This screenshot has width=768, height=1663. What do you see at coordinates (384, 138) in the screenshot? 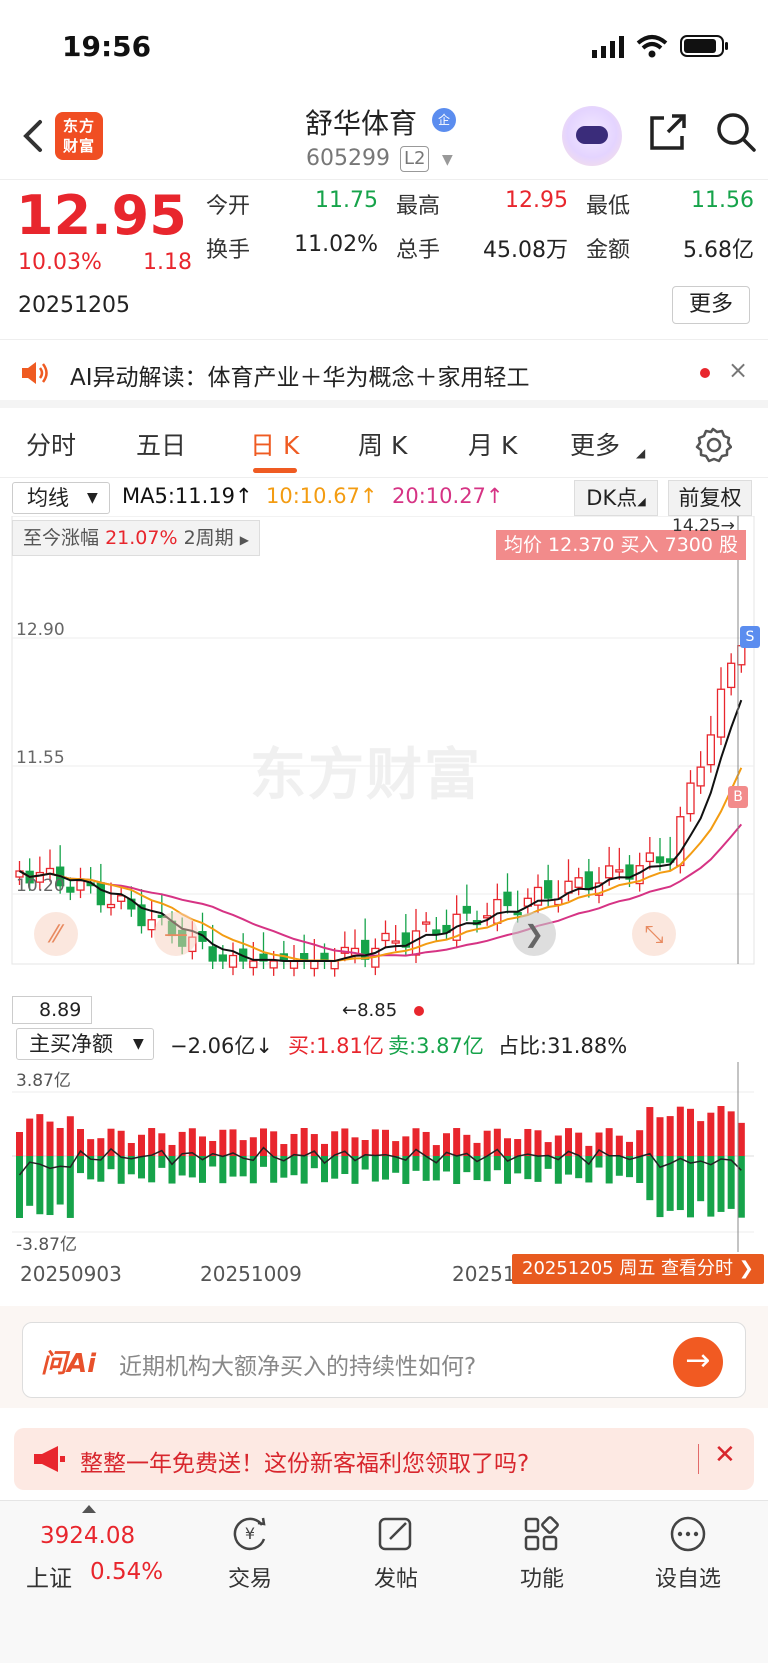
I see `stock-header: 东方 财富 舒华体育 企 605299 L2 ▼` at bounding box center [384, 138].